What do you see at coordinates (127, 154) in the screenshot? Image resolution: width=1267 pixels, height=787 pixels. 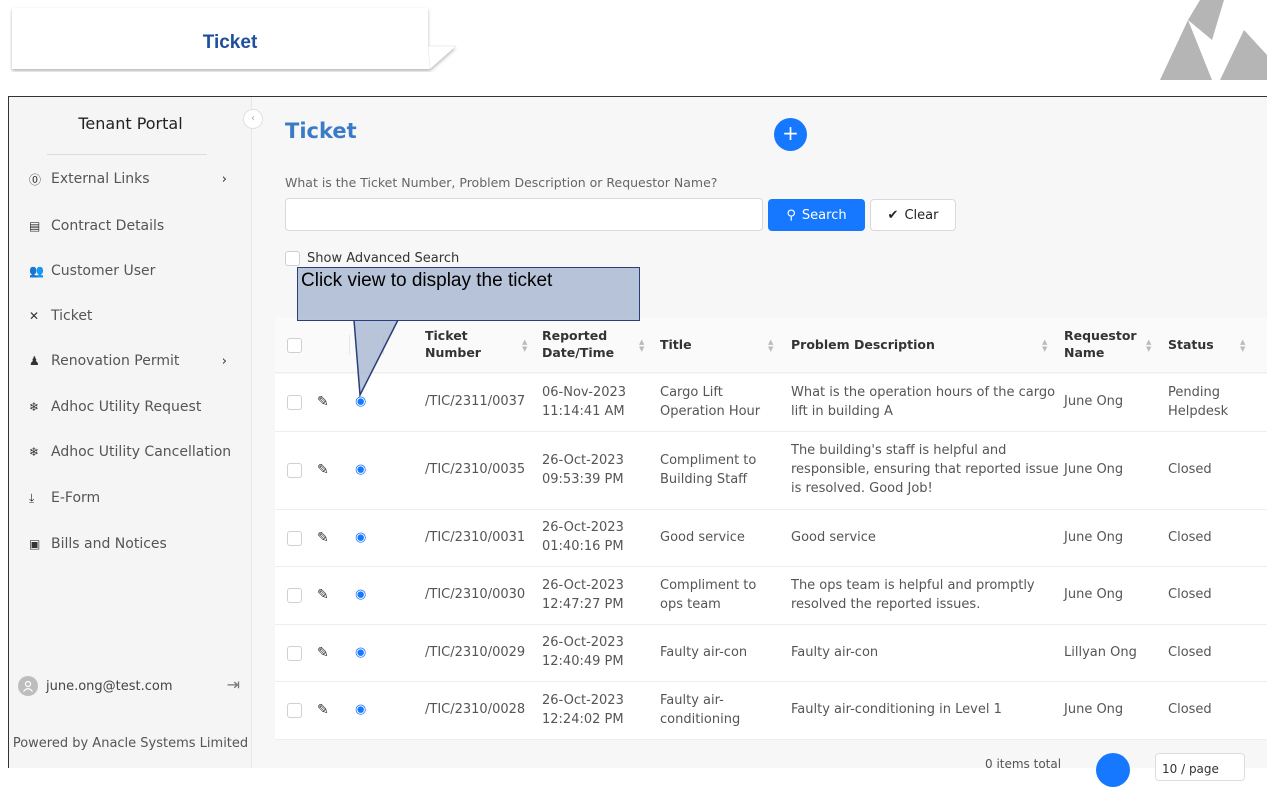 I see `sidebar-divider` at bounding box center [127, 154].